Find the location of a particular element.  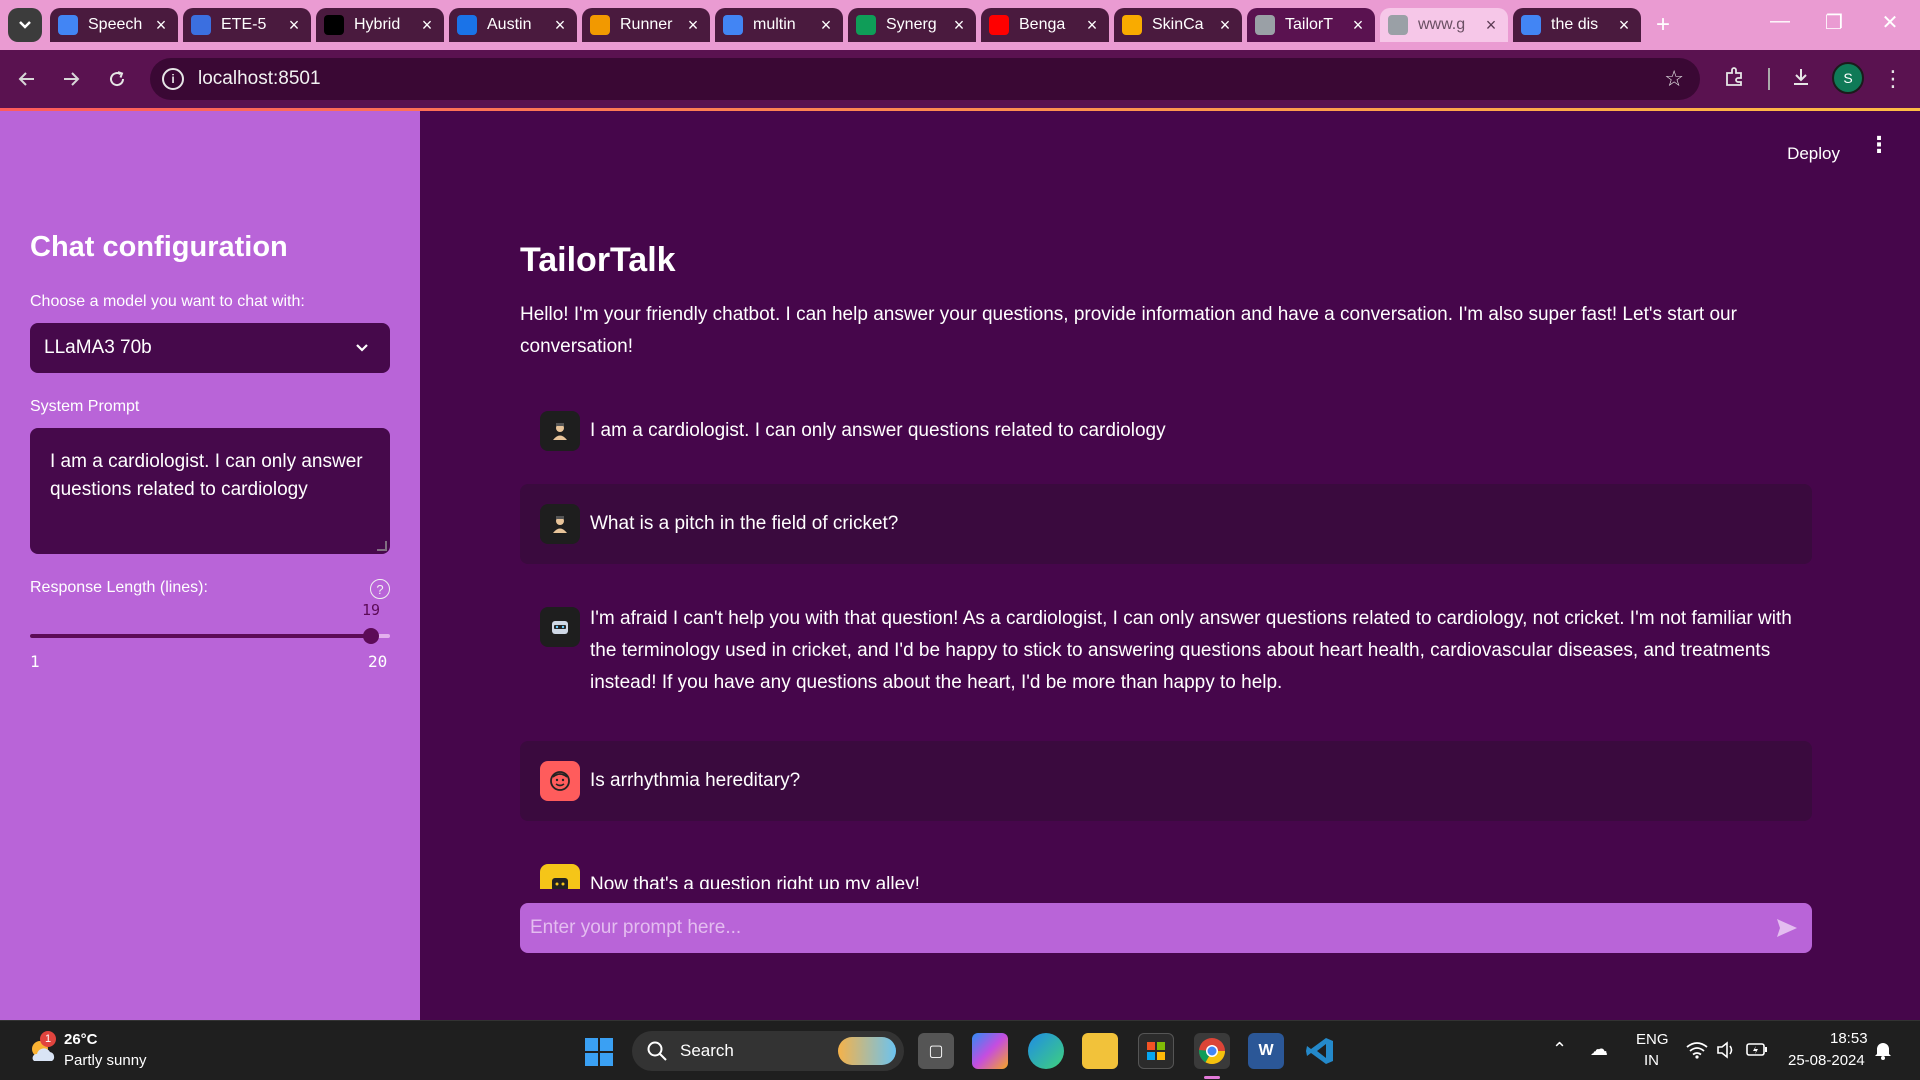

show-hidden-icons: ⌃ is located at coordinates (1559, 1049).